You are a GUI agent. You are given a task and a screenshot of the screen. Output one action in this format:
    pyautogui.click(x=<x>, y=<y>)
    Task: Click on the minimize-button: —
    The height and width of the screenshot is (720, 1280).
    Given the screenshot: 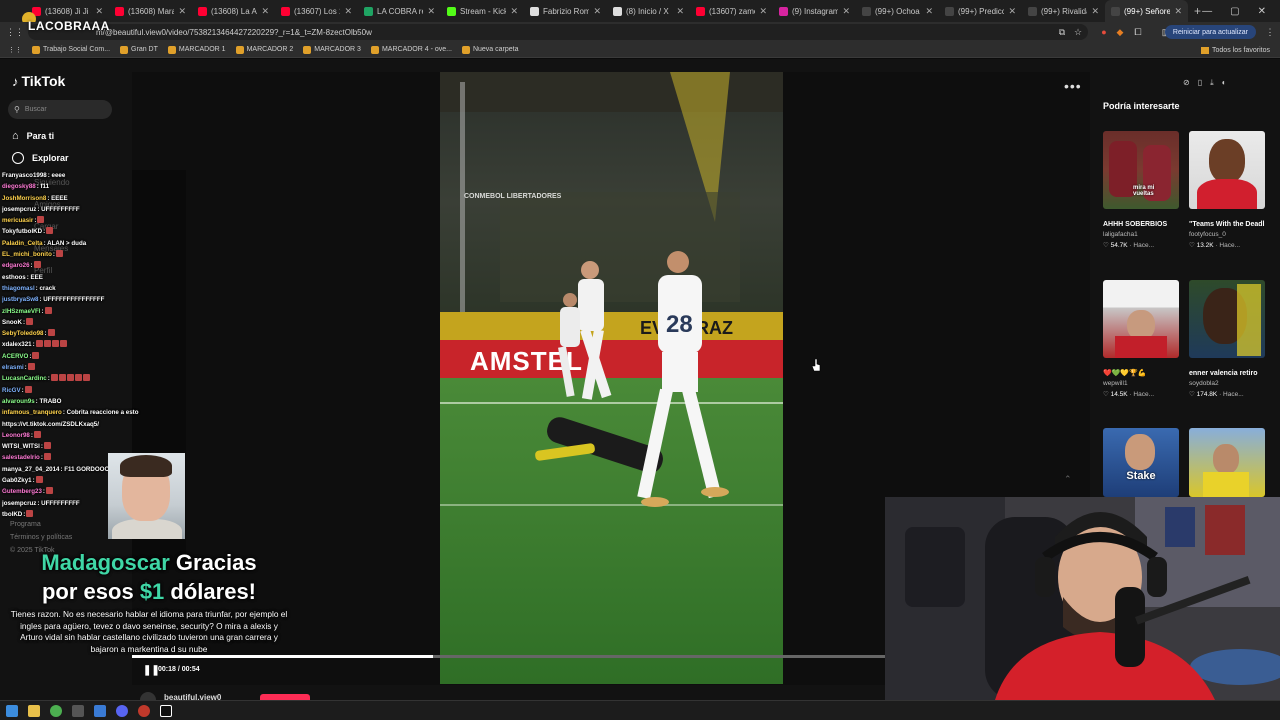 What is the action you would take?
    pyautogui.click(x=1207, y=11)
    